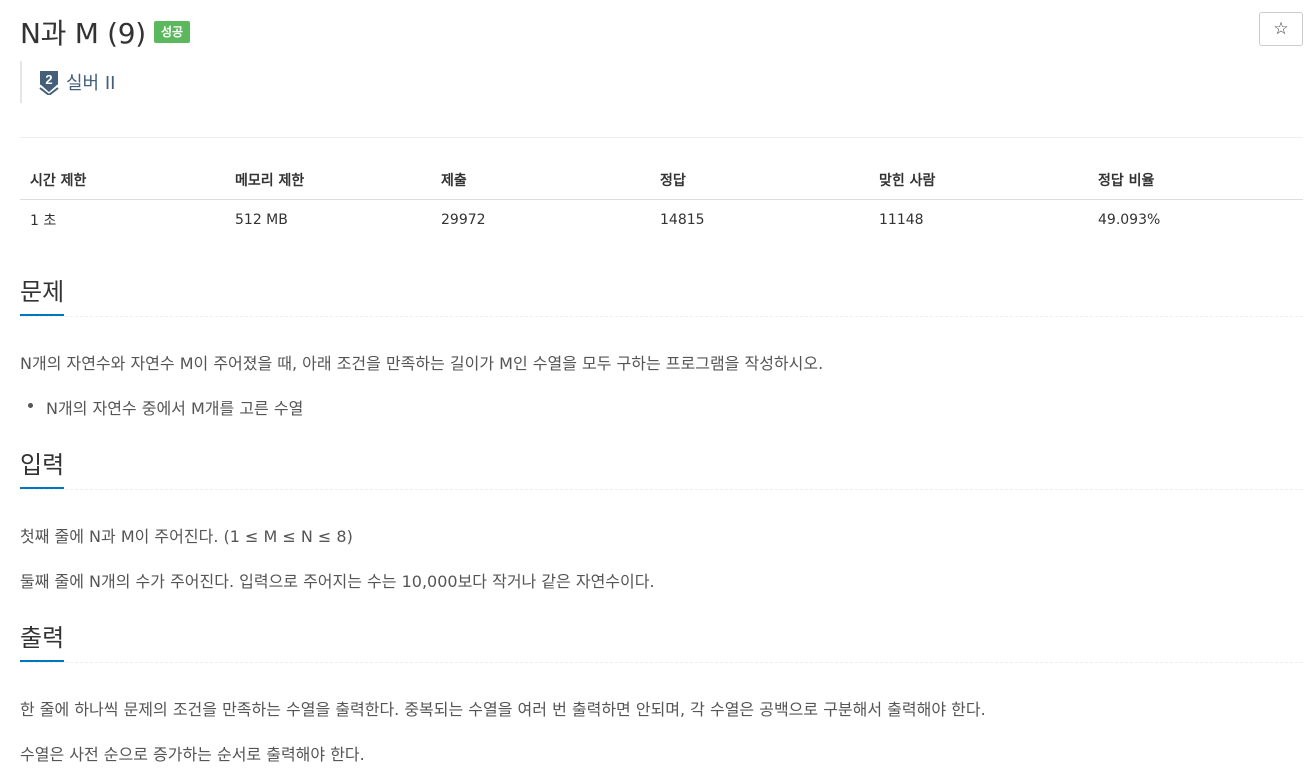  I want to click on tier-number: 2, so click(48, 79).